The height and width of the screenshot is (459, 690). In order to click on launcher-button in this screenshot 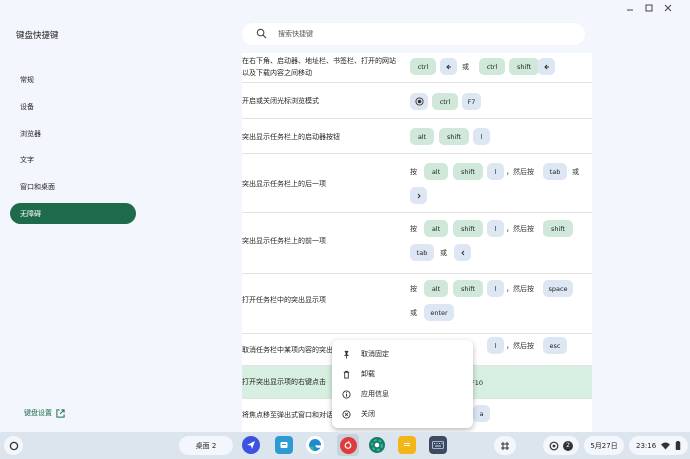, I will do `click(13, 445)`.